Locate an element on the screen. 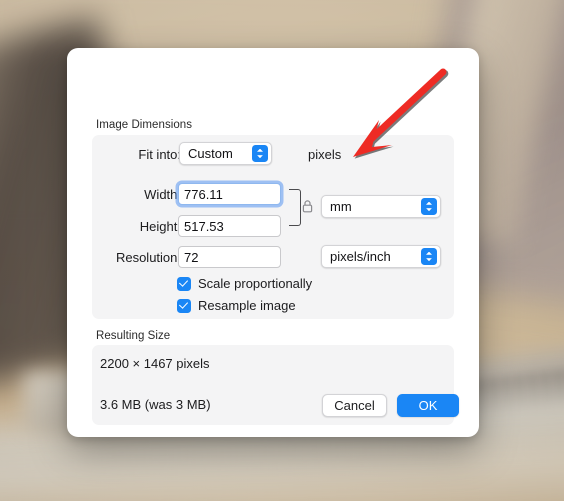 The width and height of the screenshot is (564, 501). scale-proportionally-checkbox-row: Scale proportionally is located at coordinates (244, 283).